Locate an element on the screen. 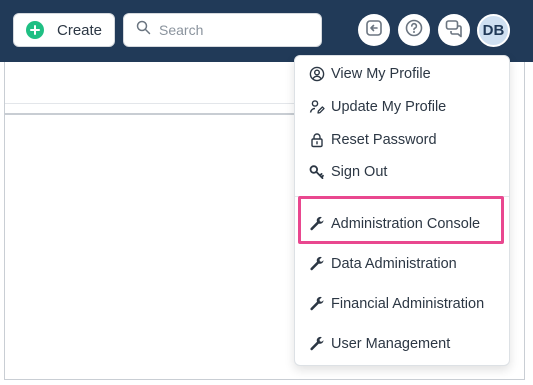 The width and height of the screenshot is (533, 385). question-circle-icon is located at coordinates (414, 30).